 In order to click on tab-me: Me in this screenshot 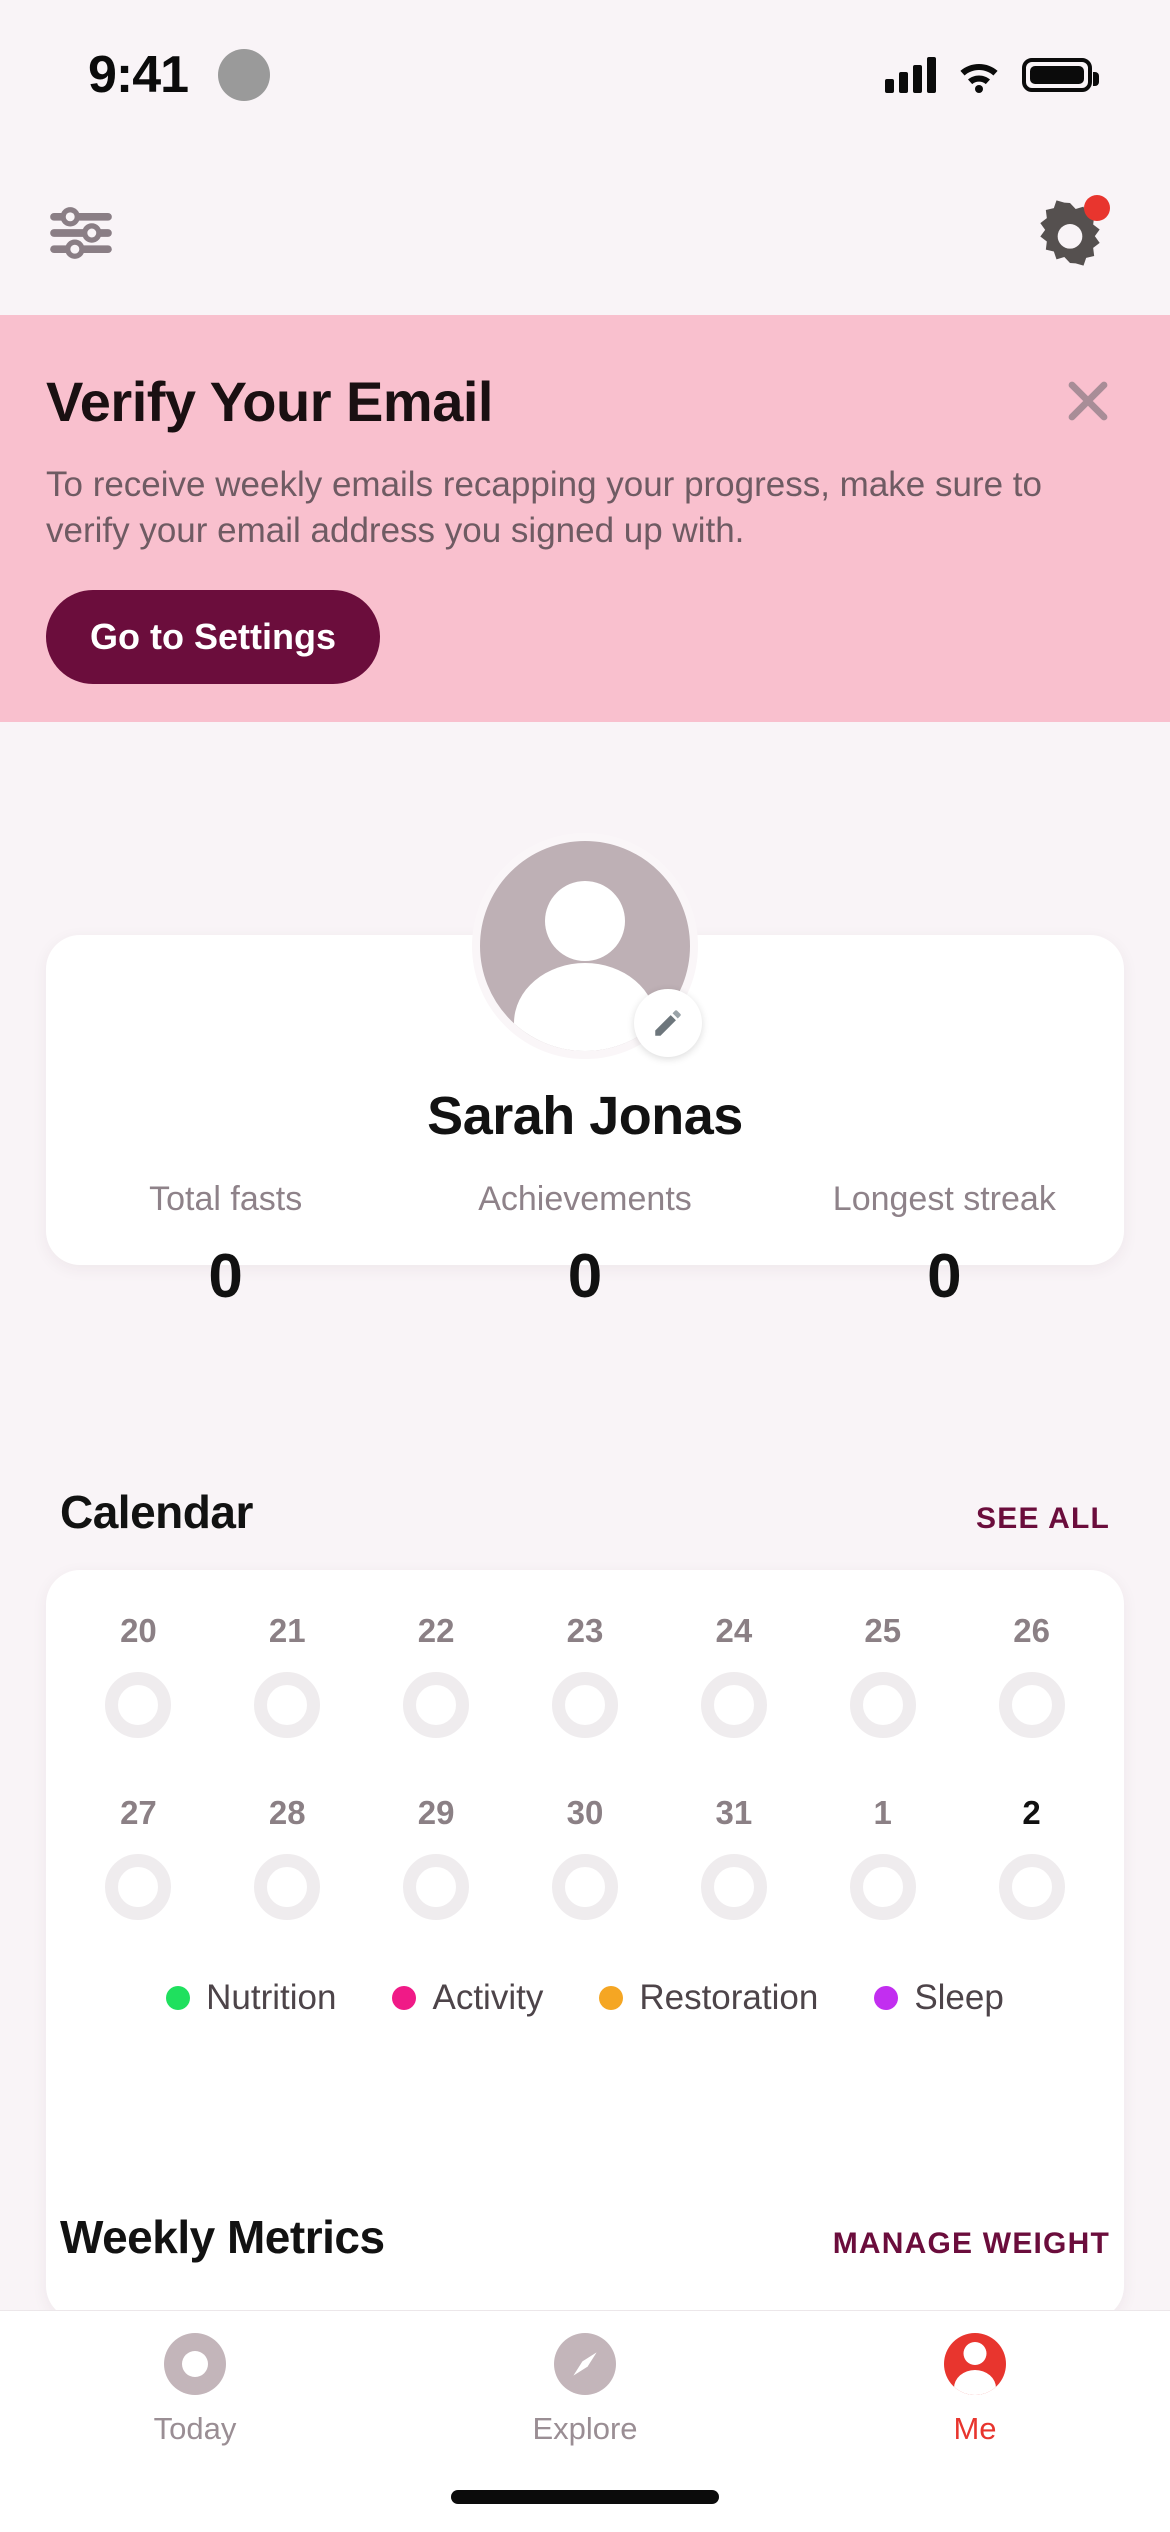, I will do `click(975, 2402)`.